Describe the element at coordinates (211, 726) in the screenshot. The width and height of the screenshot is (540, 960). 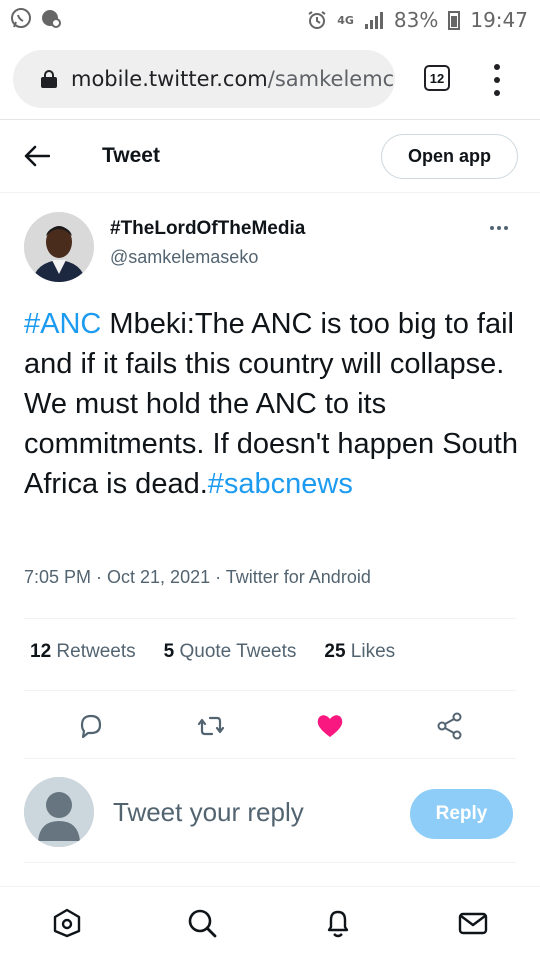
I see `retweet-icon` at that location.